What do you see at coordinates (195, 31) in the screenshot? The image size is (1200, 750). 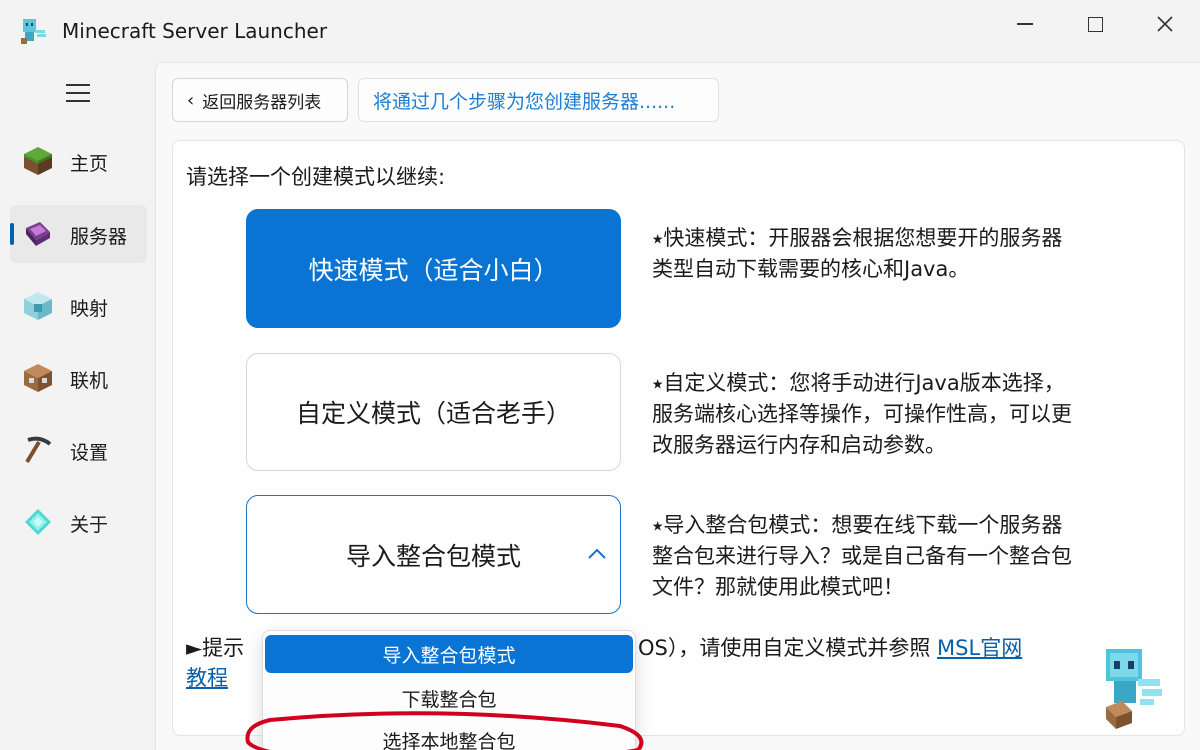 I see `window-title: Minecraft Server Launcher` at bounding box center [195, 31].